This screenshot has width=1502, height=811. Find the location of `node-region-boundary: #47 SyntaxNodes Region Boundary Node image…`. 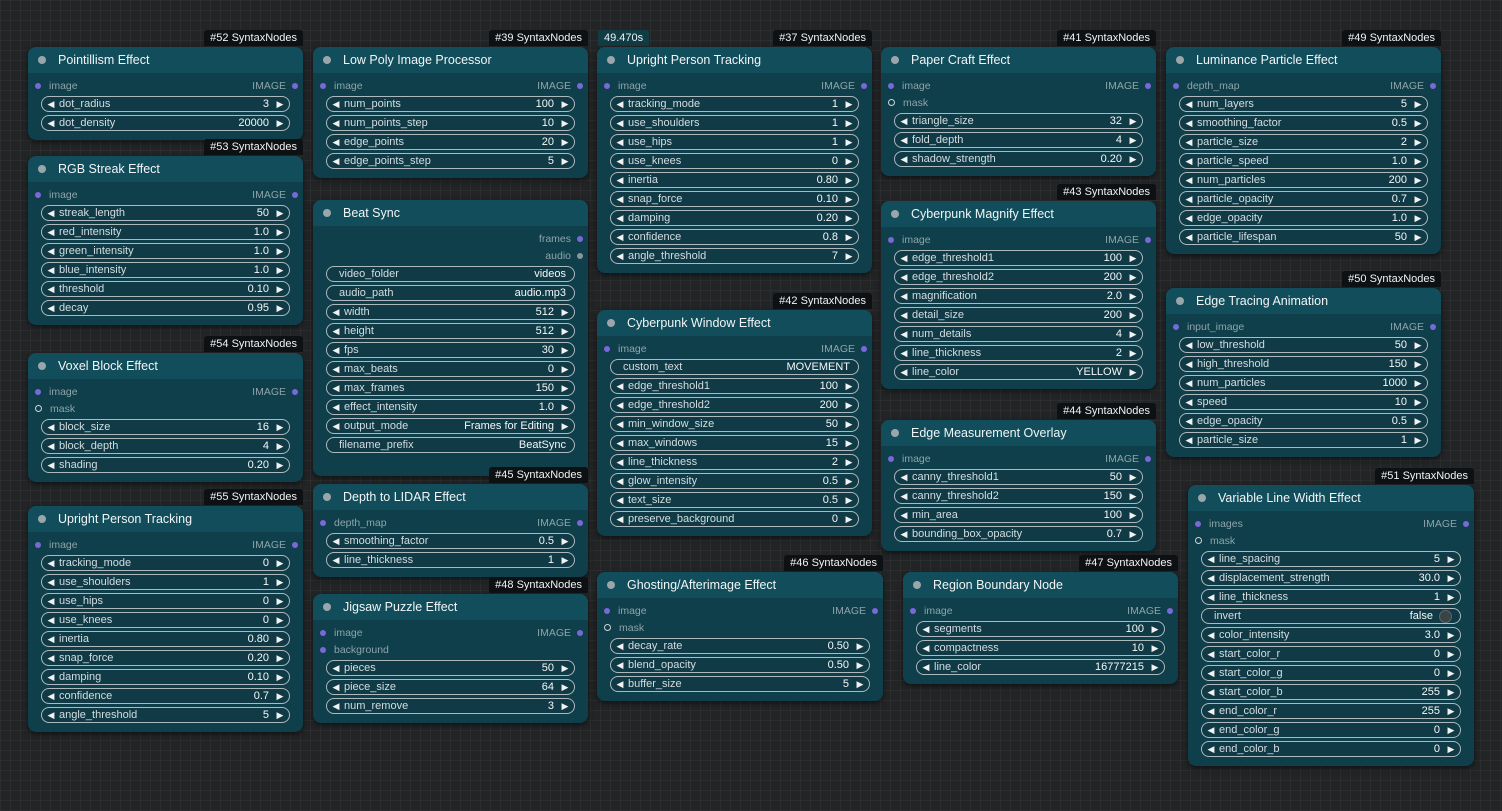

node-region-boundary: #47 SyntaxNodes Region Boundary Node image… is located at coordinates (1040, 619).